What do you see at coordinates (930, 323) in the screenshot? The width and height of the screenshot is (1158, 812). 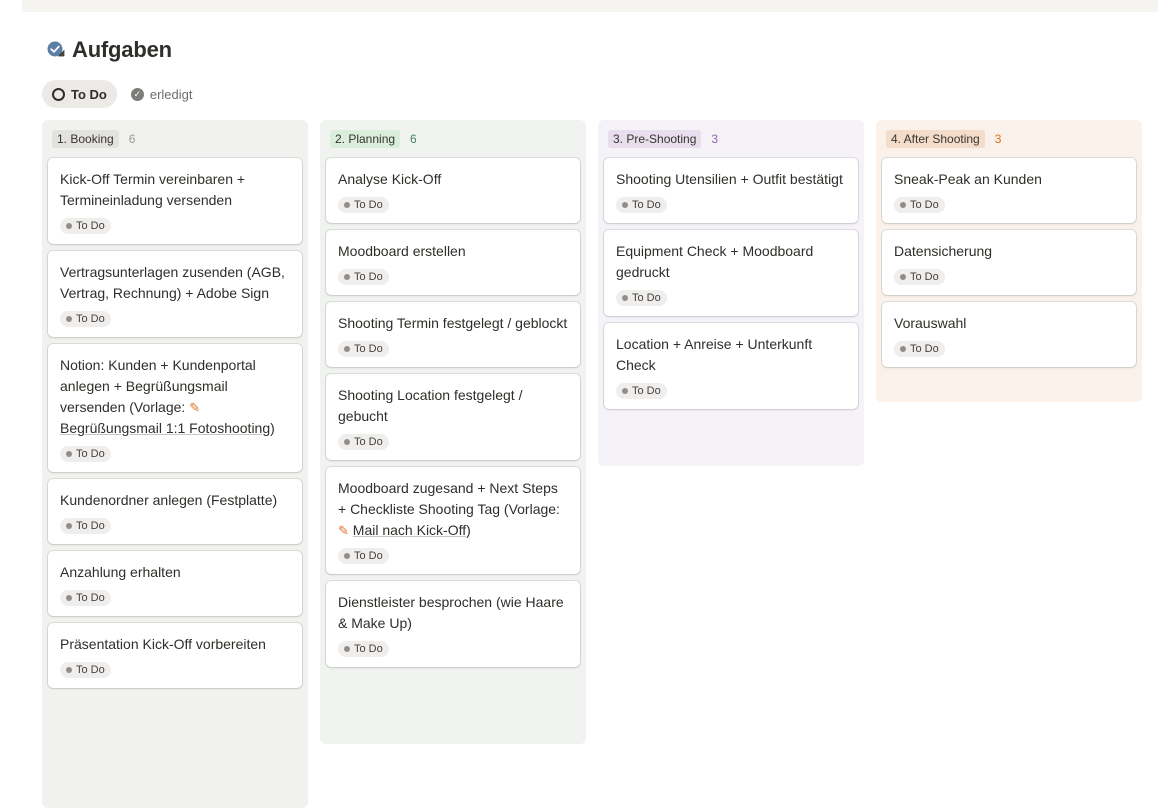 I see `card-title: Vorauswahl` at bounding box center [930, 323].